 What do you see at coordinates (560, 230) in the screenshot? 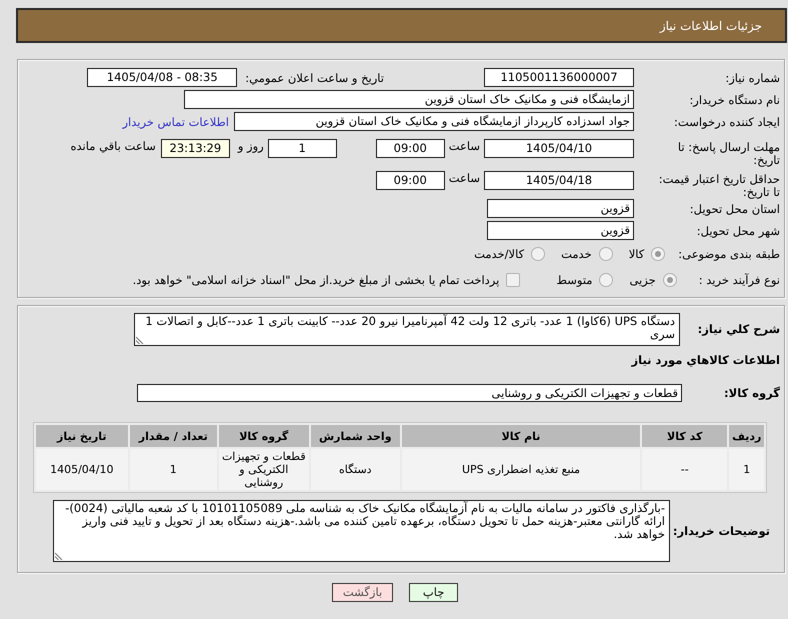
I see `city-field: قزوین` at bounding box center [560, 230].